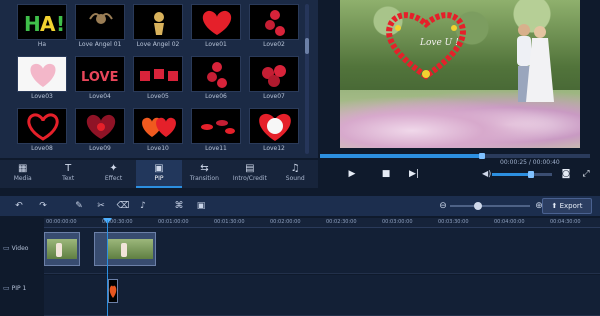 The width and height of the screenshot is (600, 316). What do you see at coordinates (123, 206) in the screenshot?
I see `delete-icon: ⌫` at bounding box center [123, 206].